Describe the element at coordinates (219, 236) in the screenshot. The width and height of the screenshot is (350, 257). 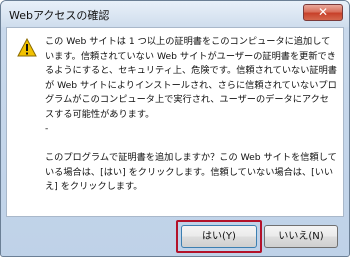
I see `yes-button: はい(Y)` at that location.